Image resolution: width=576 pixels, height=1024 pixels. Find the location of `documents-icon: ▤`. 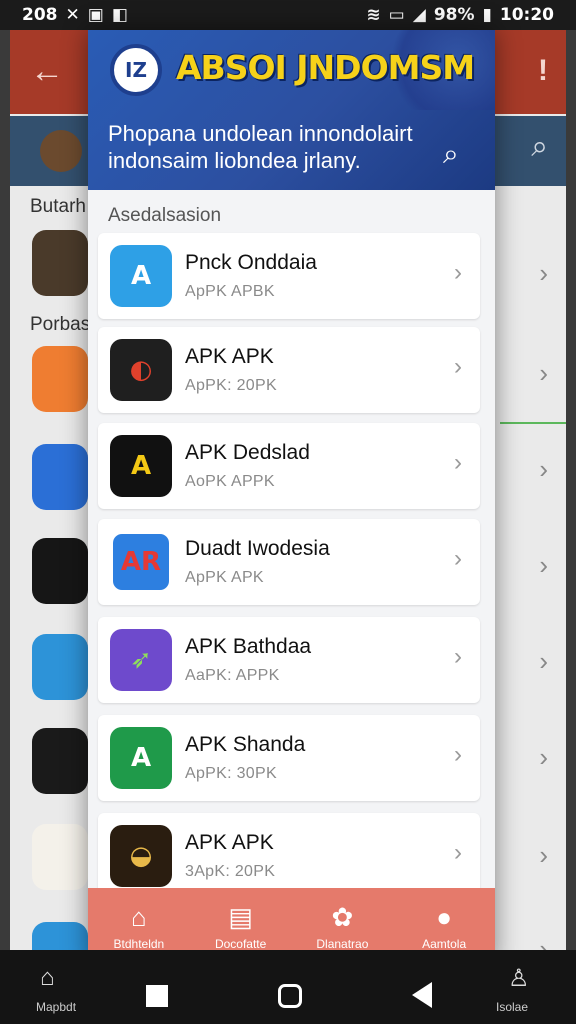

documents-icon: ▤ is located at coordinates (240, 917).